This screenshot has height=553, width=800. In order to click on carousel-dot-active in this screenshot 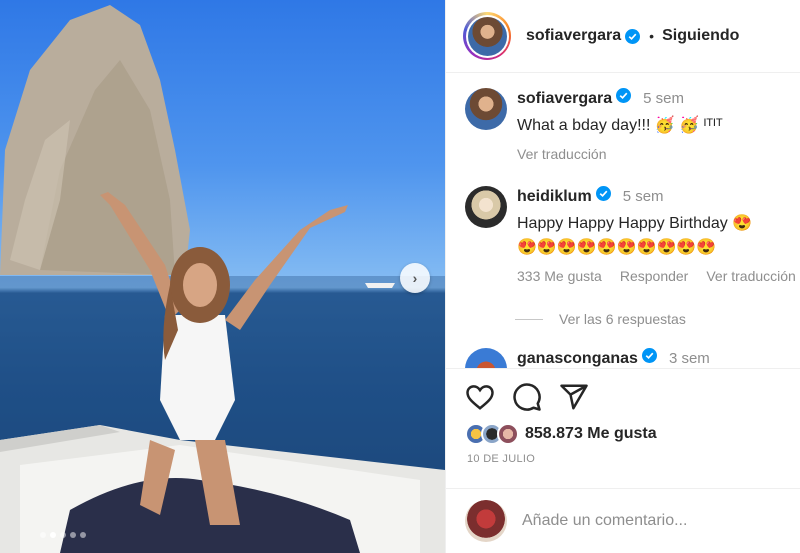, I will do `click(53, 535)`.